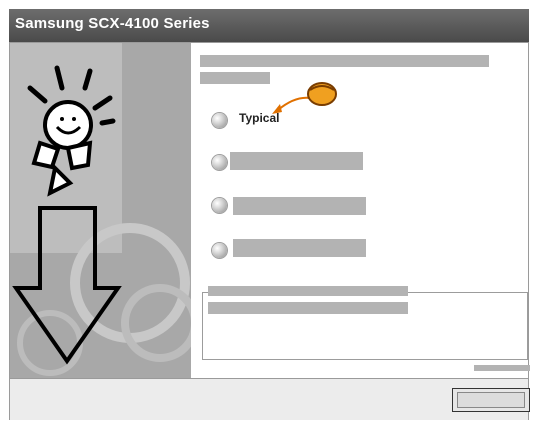  I want to click on option-2-label, so click(296, 161).